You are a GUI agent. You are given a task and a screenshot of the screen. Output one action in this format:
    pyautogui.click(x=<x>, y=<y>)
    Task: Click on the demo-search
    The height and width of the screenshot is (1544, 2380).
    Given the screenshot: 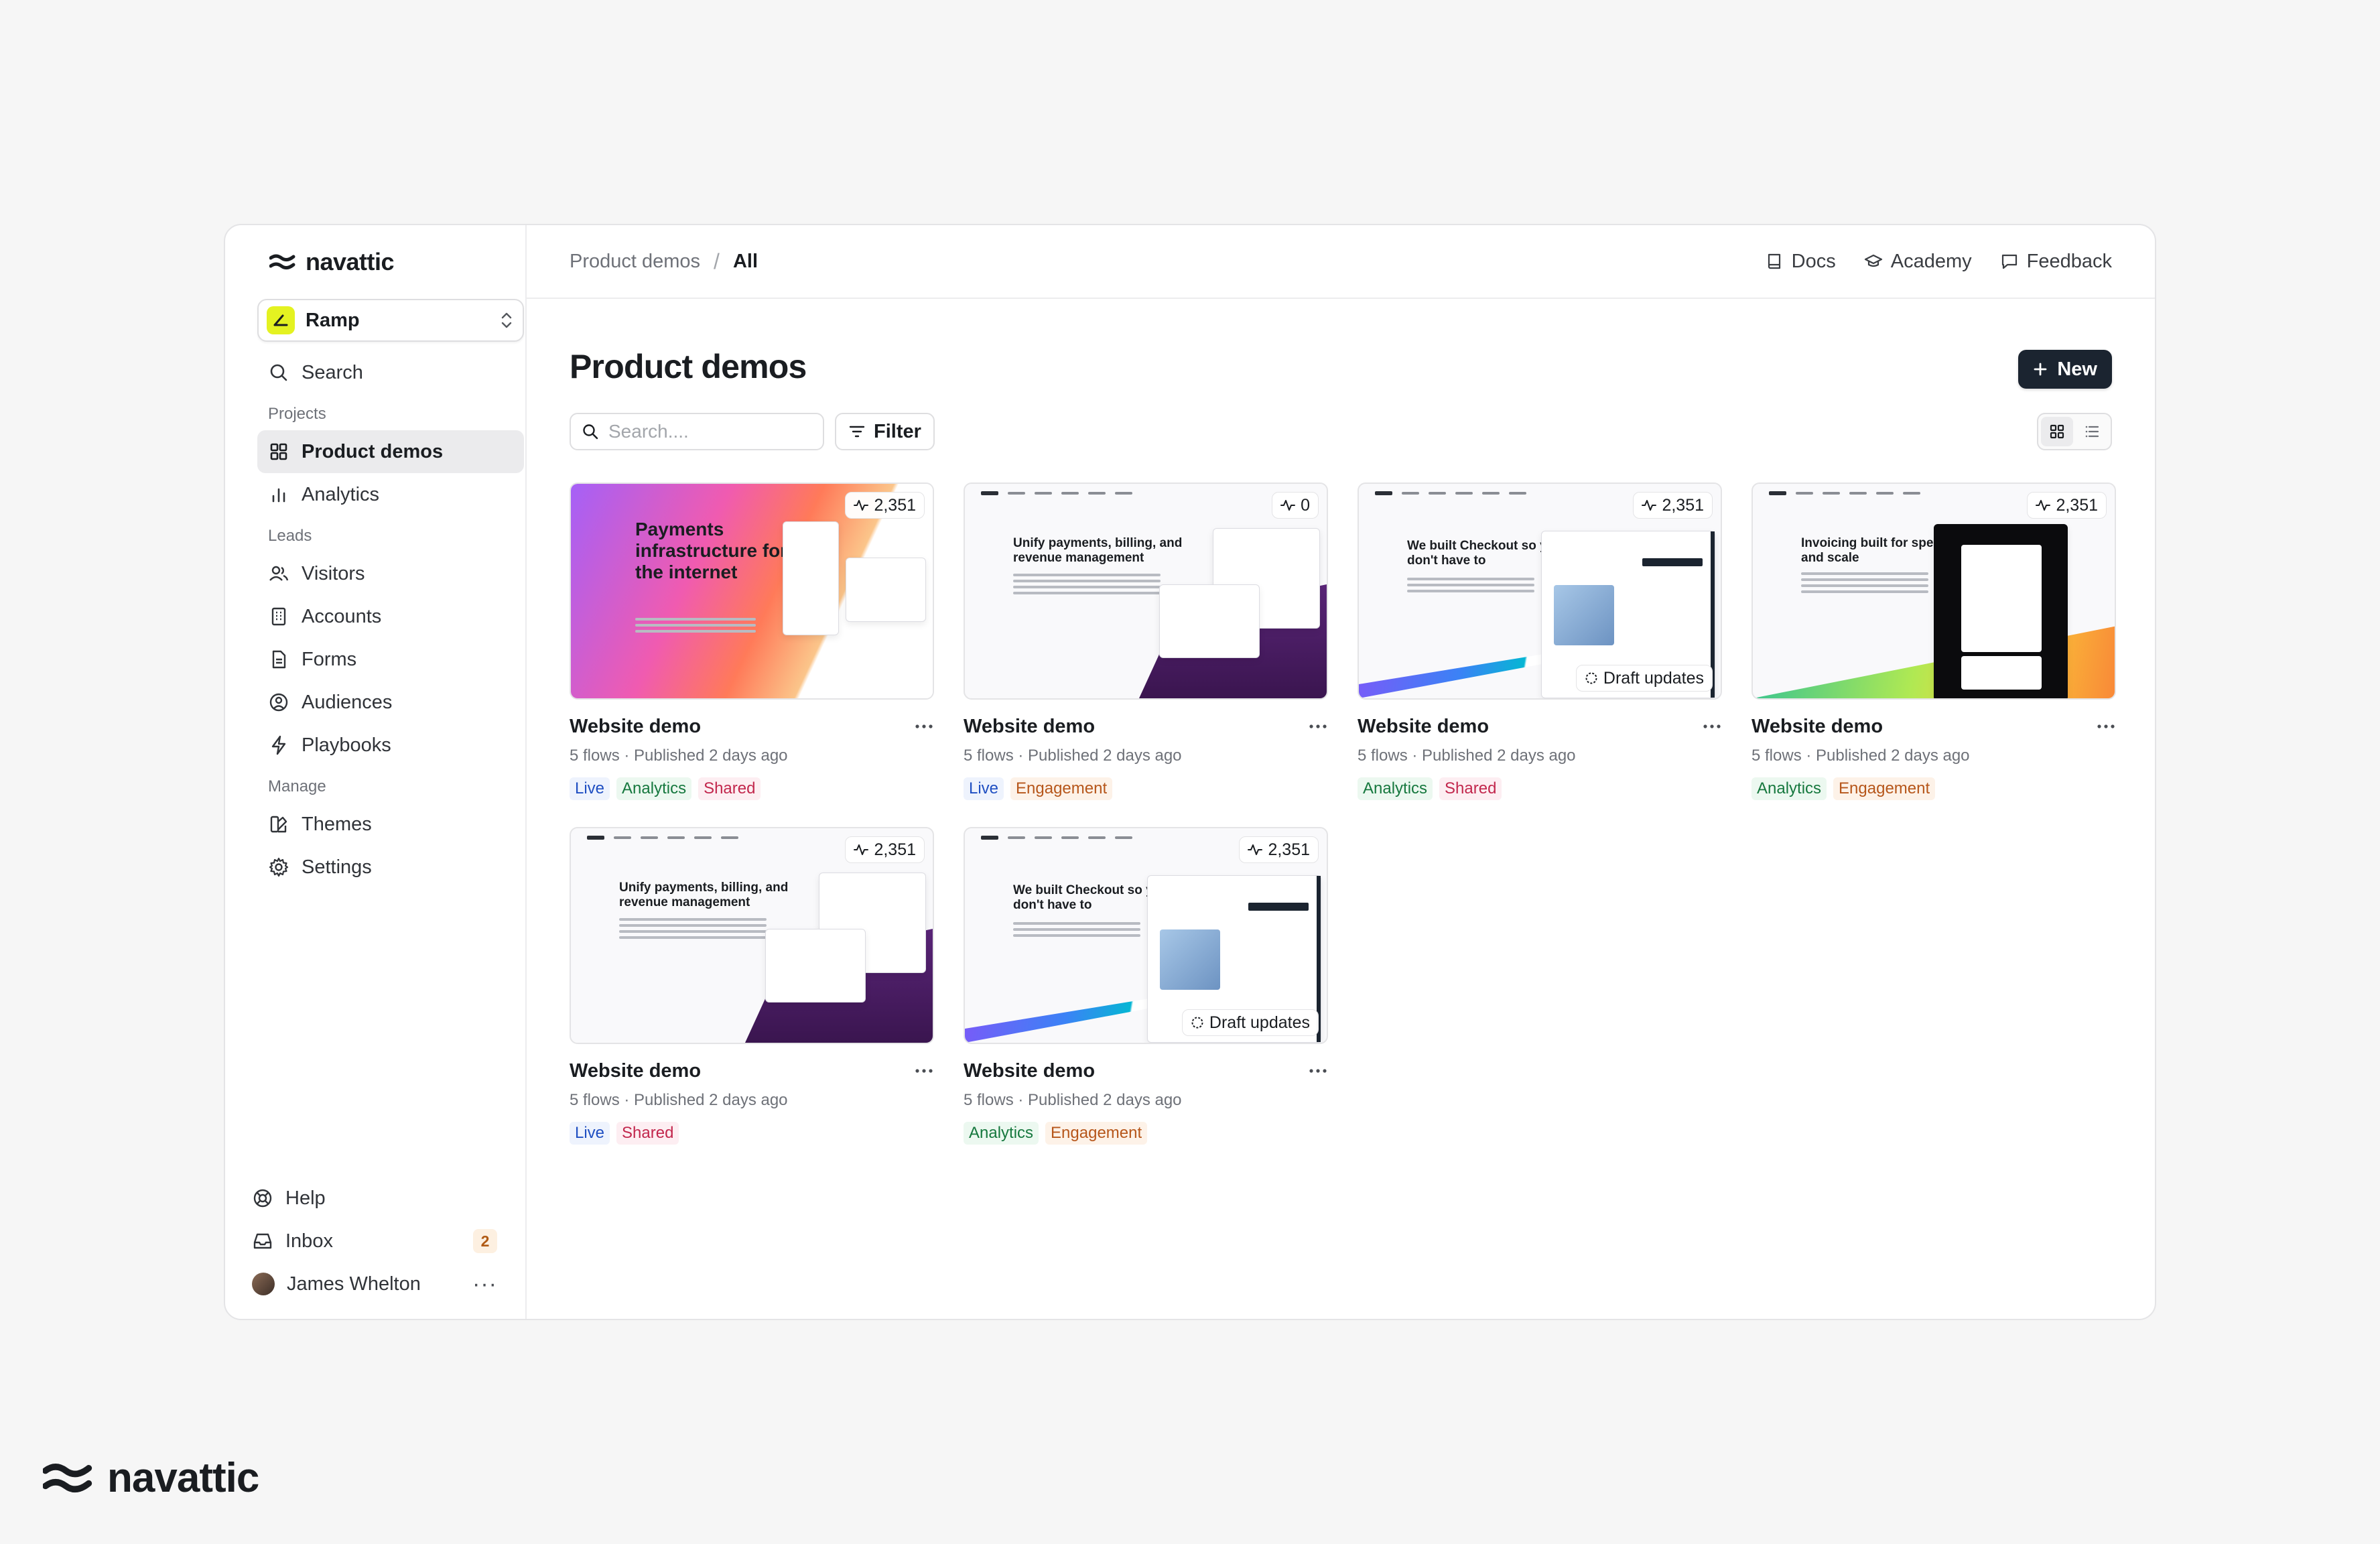 What is the action you would take?
    pyautogui.click(x=697, y=431)
    